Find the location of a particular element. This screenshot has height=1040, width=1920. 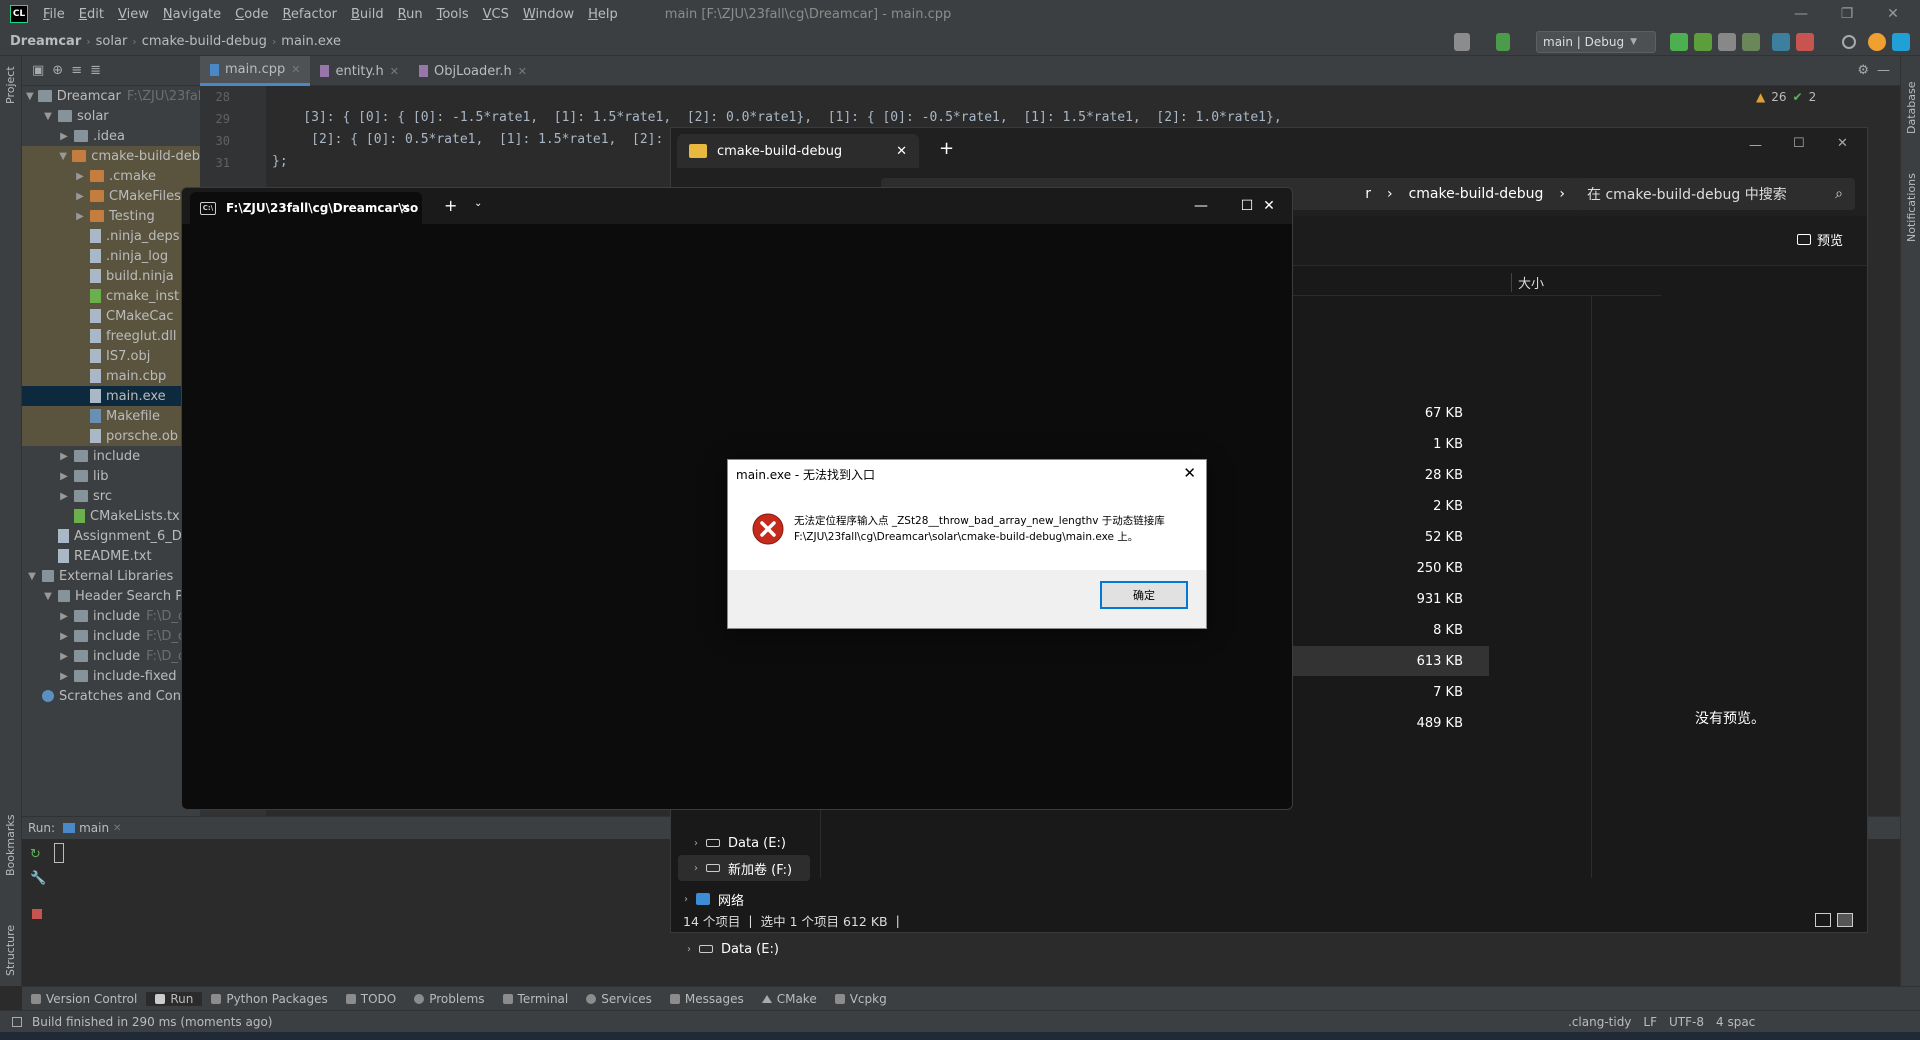

tree-item: ▶ .cmake is located at coordinates (111, 176).